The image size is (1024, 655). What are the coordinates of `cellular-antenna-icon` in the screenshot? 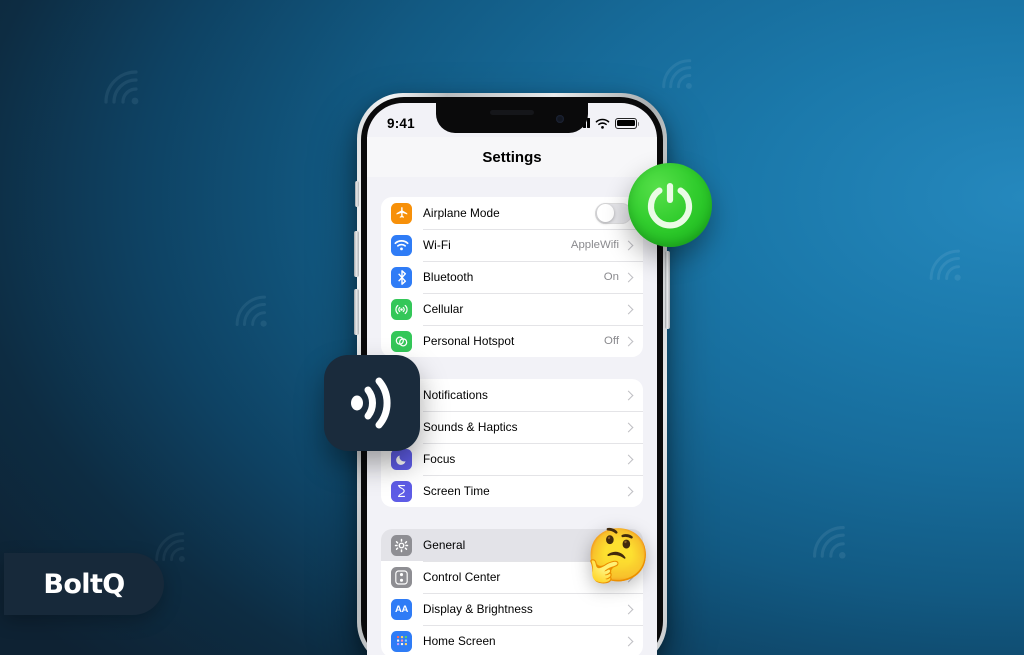 It's located at (401, 309).